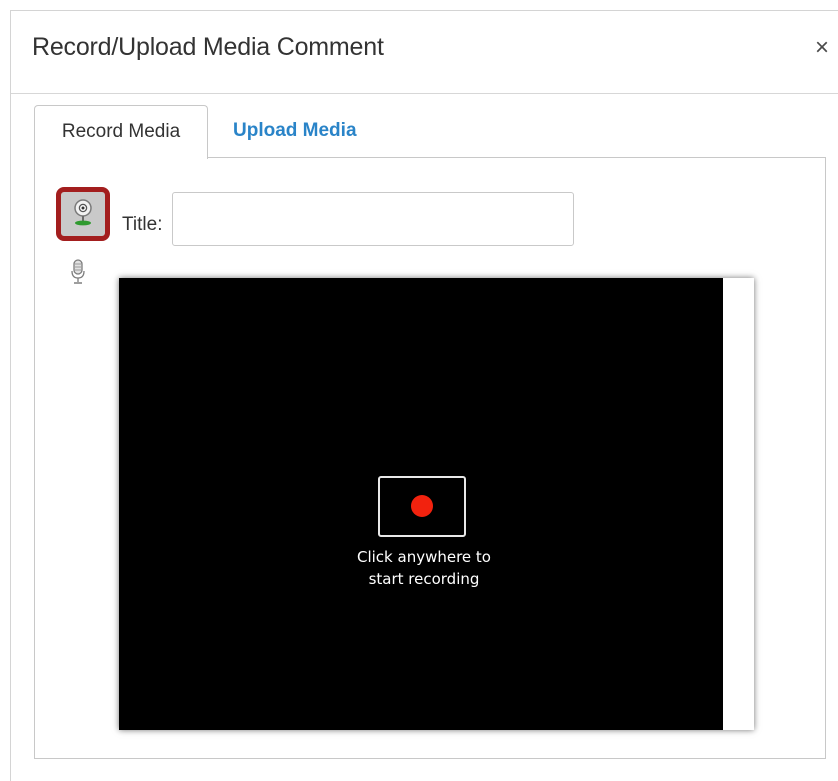 The height and width of the screenshot is (781, 838). What do you see at coordinates (424, 557) in the screenshot?
I see `record-prompt-line-1: Click anywhere to` at bounding box center [424, 557].